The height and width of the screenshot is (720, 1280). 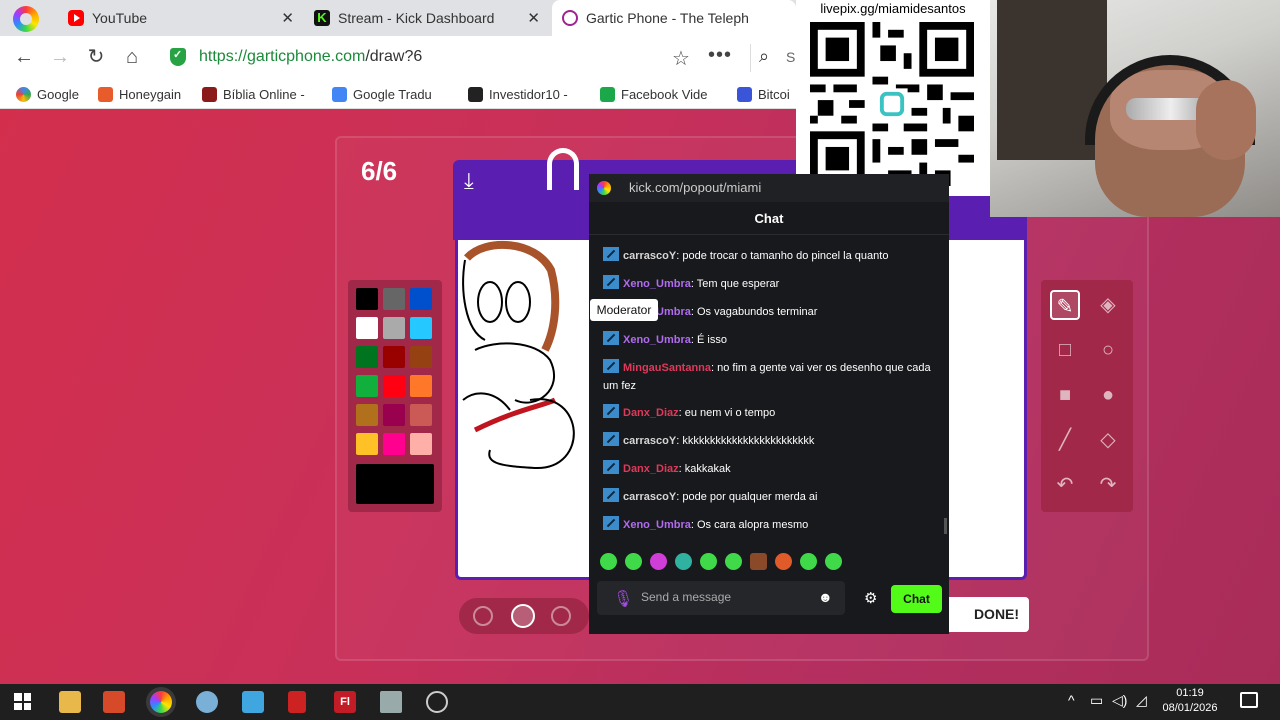 What do you see at coordinates (382, 94) in the screenshot?
I see `bookmark-google-tradutor: Google Tradu` at bounding box center [382, 94].